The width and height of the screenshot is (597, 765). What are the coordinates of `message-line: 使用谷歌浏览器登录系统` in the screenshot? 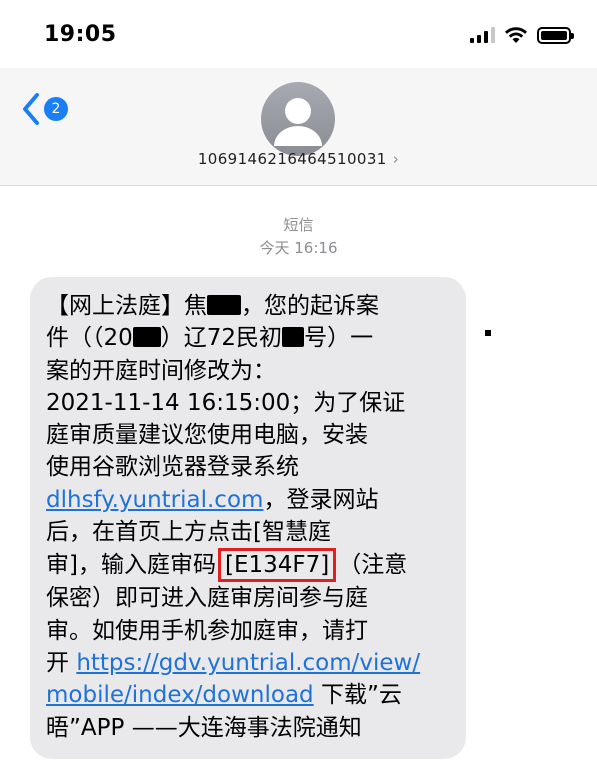 It's located at (172, 467).